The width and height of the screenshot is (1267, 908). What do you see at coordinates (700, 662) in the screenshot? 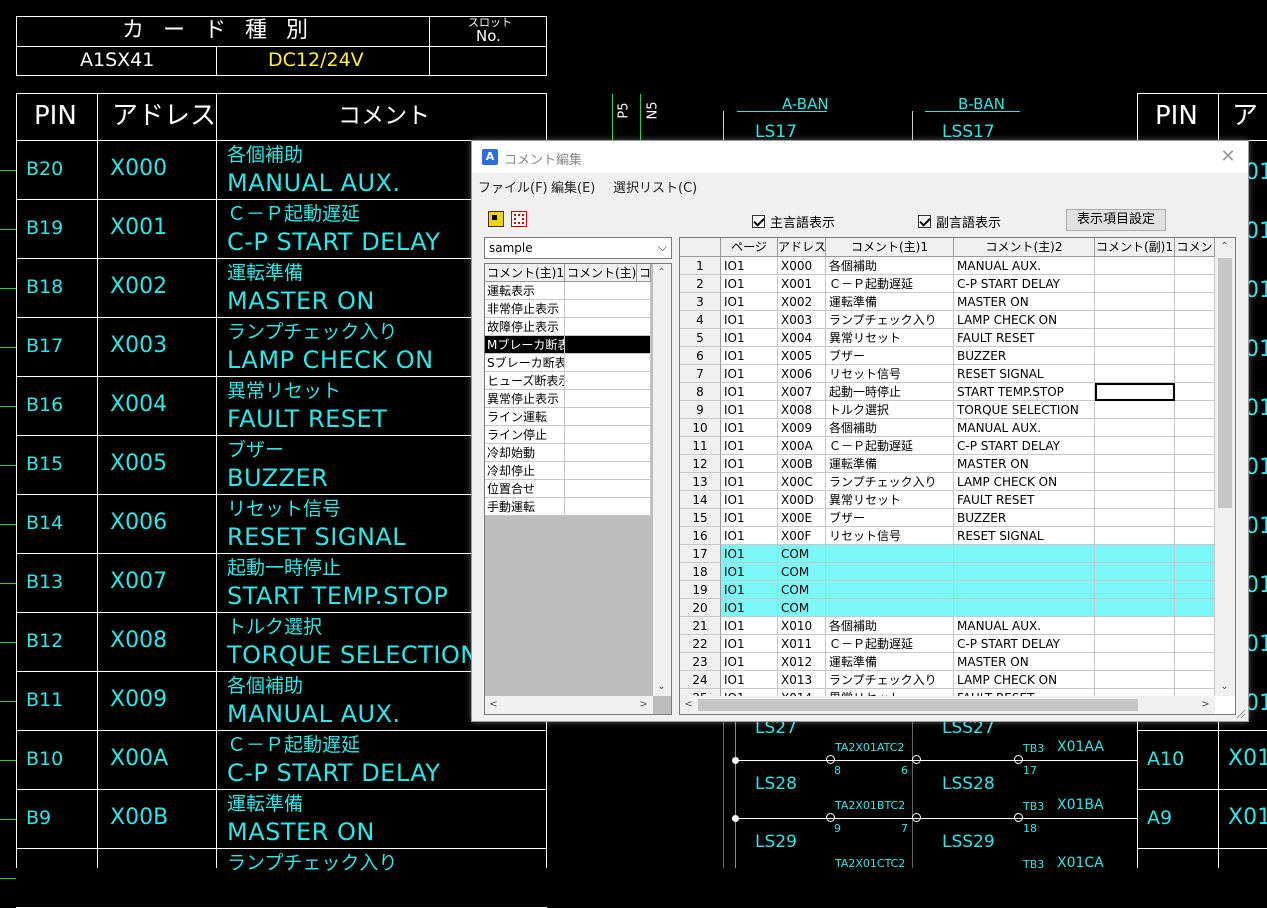
I see `row-number: 23` at bounding box center [700, 662].